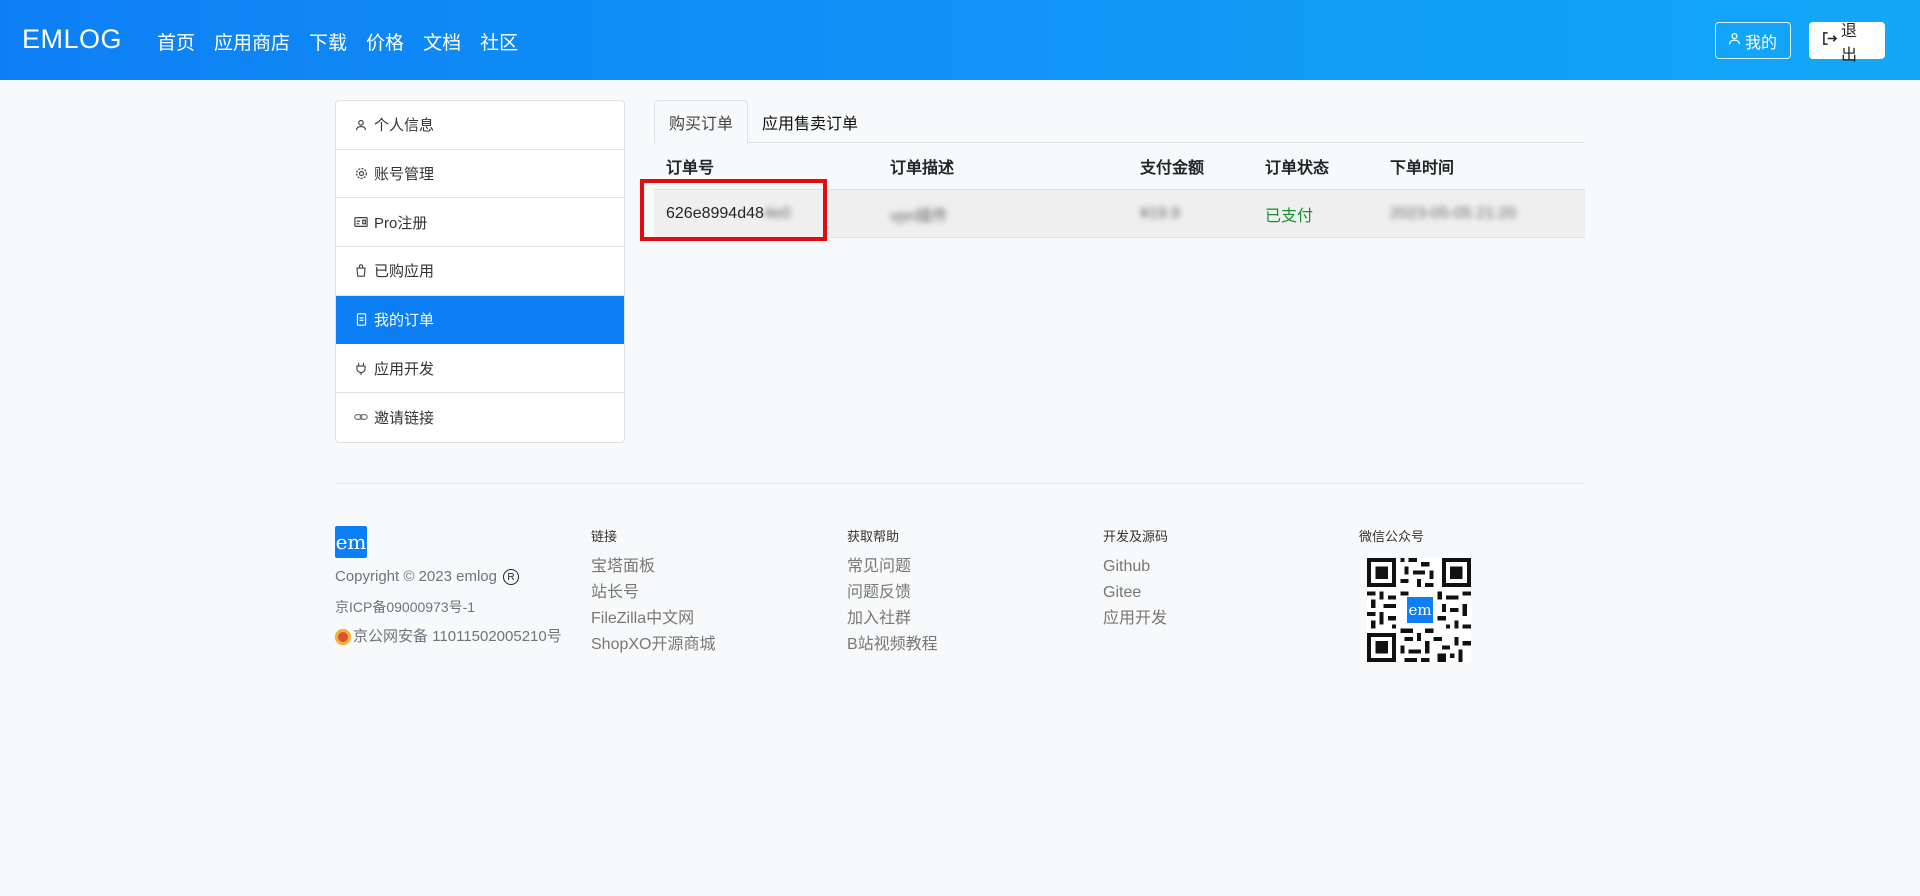 The height and width of the screenshot is (896, 1920). What do you see at coordinates (922, 168) in the screenshot?
I see `header-description: 订单描述` at bounding box center [922, 168].